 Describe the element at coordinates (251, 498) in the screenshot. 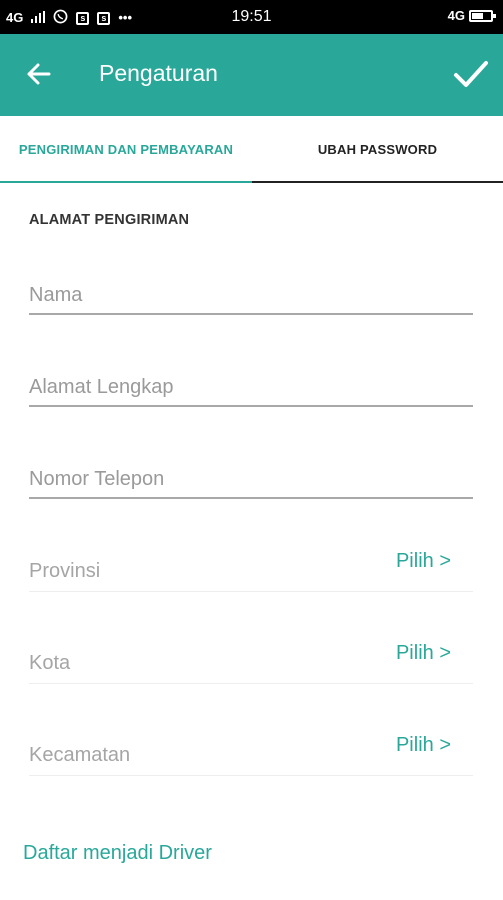

I see `phone-field-underline` at that location.